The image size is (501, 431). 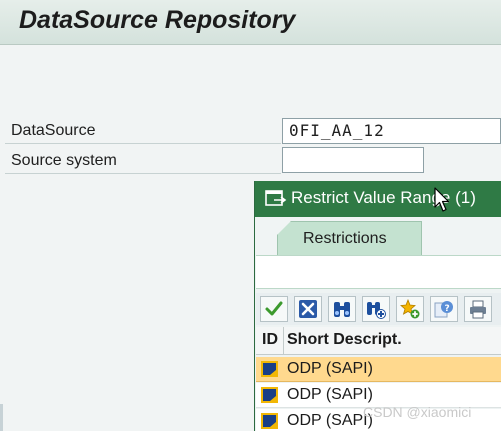 I want to click on info-help-icon: ?, so click(x=443, y=309).